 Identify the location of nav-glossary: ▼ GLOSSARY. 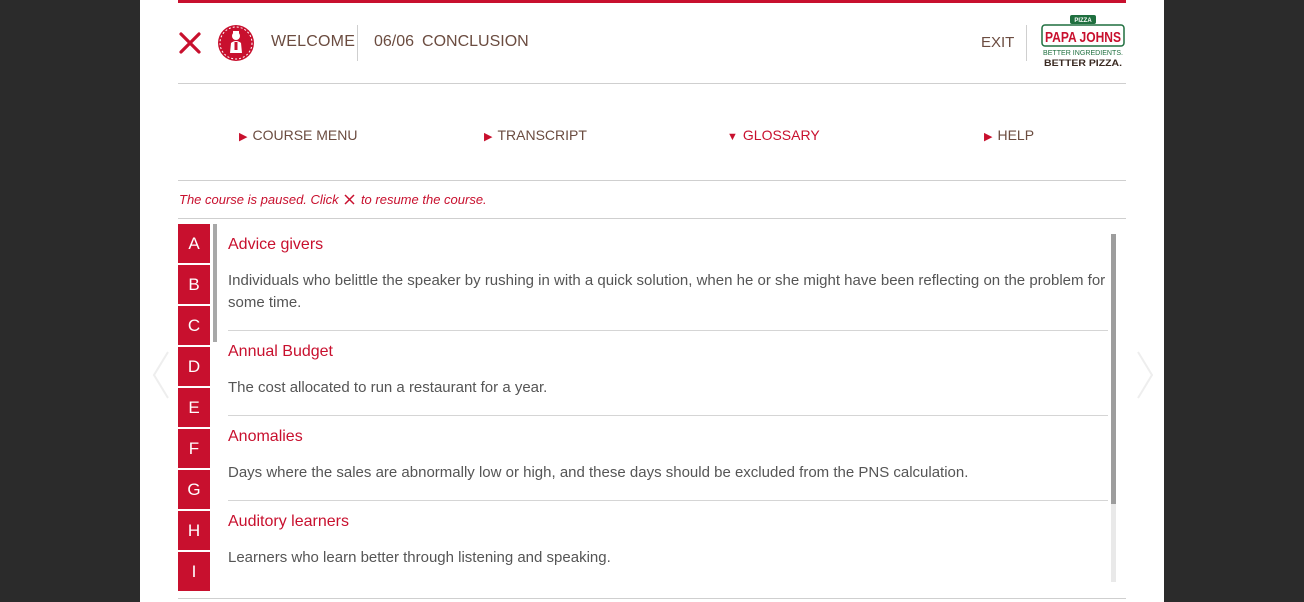
(773, 135).